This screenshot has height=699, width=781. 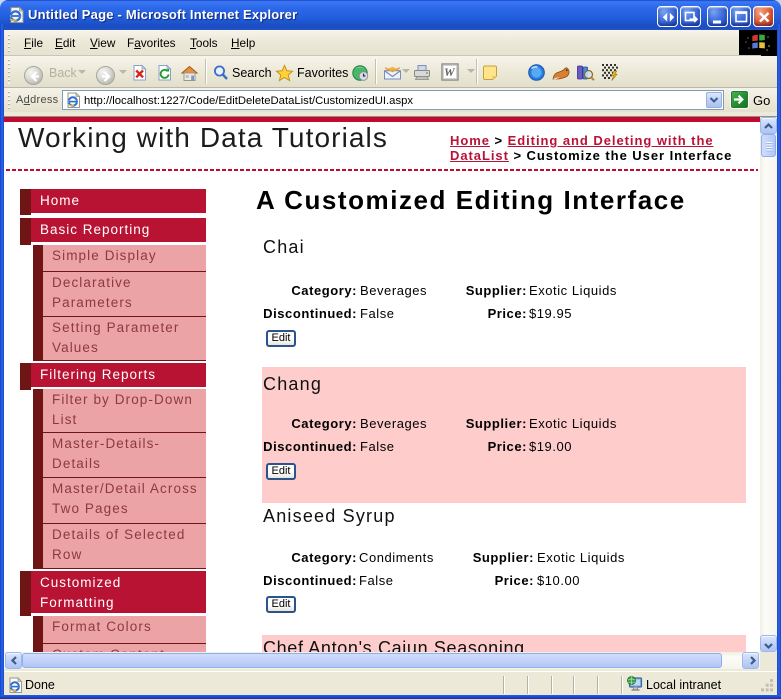 What do you see at coordinates (450, 72) in the screenshot?
I see `svg-text: W` at bounding box center [450, 72].